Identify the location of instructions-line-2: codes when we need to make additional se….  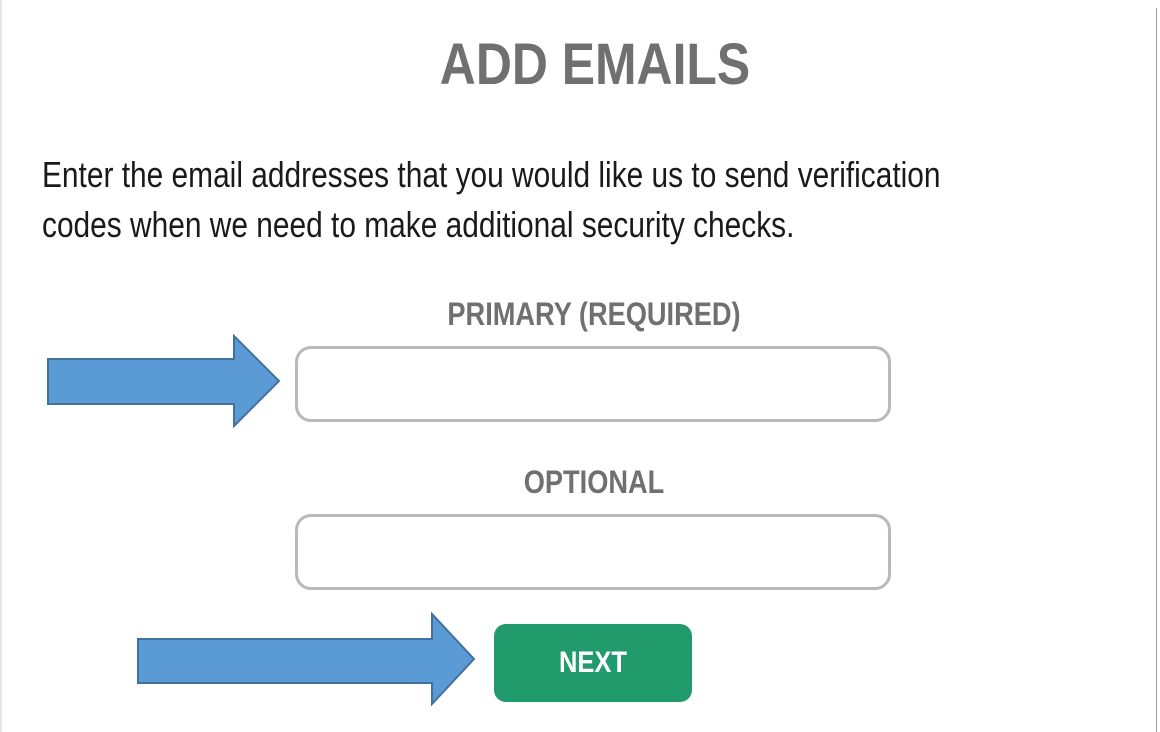
(418, 224).